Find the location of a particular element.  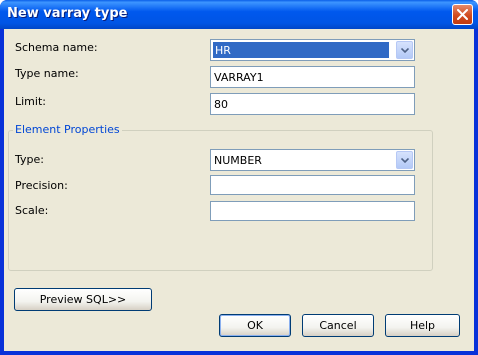

limit-value: 80 is located at coordinates (221, 104).